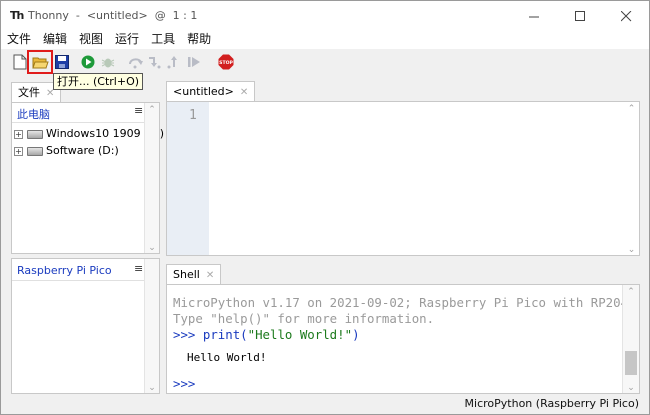  Describe the element at coordinates (325, 16) in the screenshot. I see `title-bar: Th Thonny - <untitled> @ 1 : 1` at that location.